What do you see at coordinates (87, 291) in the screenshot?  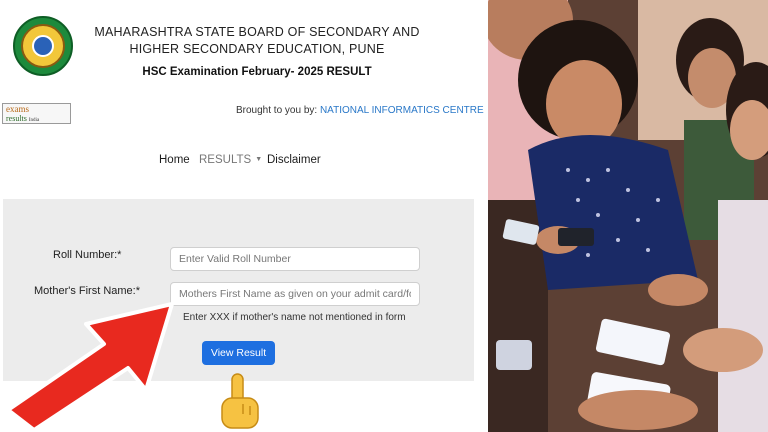 I see `mother-name-label: Mother's First Name:*` at bounding box center [87, 291].